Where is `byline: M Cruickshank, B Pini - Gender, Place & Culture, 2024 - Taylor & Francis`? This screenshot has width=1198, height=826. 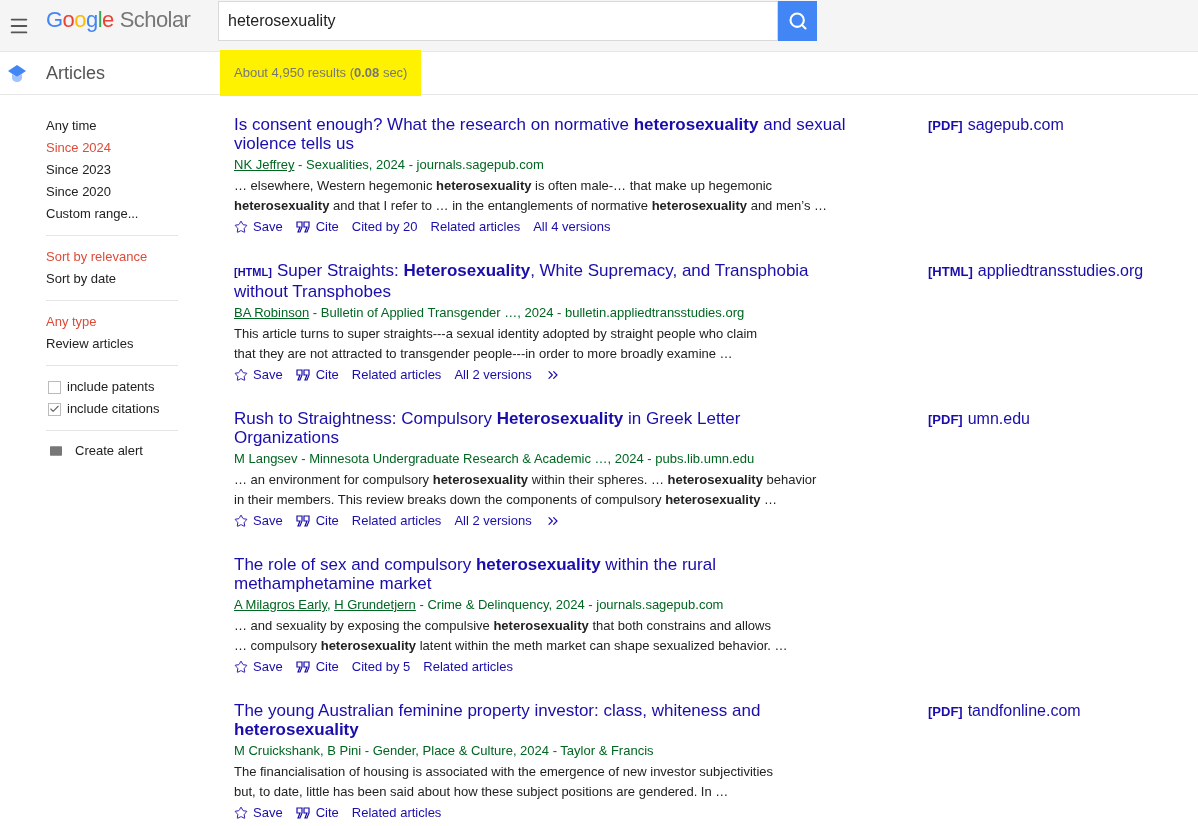
byline: M Cruickshank, B Pini - Gender, Place & Culture, 2024 - Taylor & Francis is located at coordinates (444, 751).